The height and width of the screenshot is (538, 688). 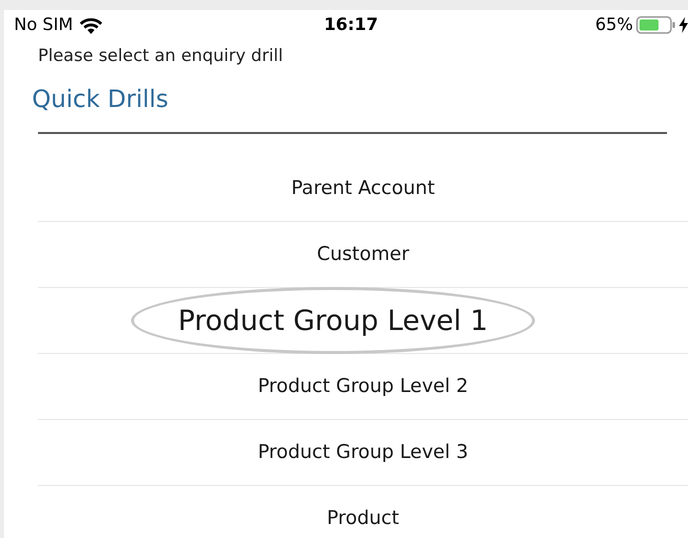 I want to click on wifi-icon, so click(x=91, y=25).